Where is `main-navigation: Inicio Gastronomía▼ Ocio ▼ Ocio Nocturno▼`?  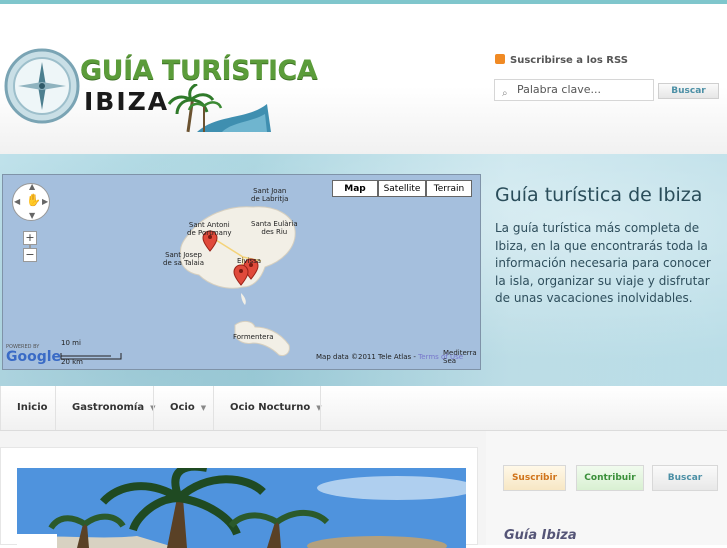 main-navigation: Inicio Gastronomía▼ Ocio ▼ Ocio Nocturno▼ is located at coordinates (363, 408).